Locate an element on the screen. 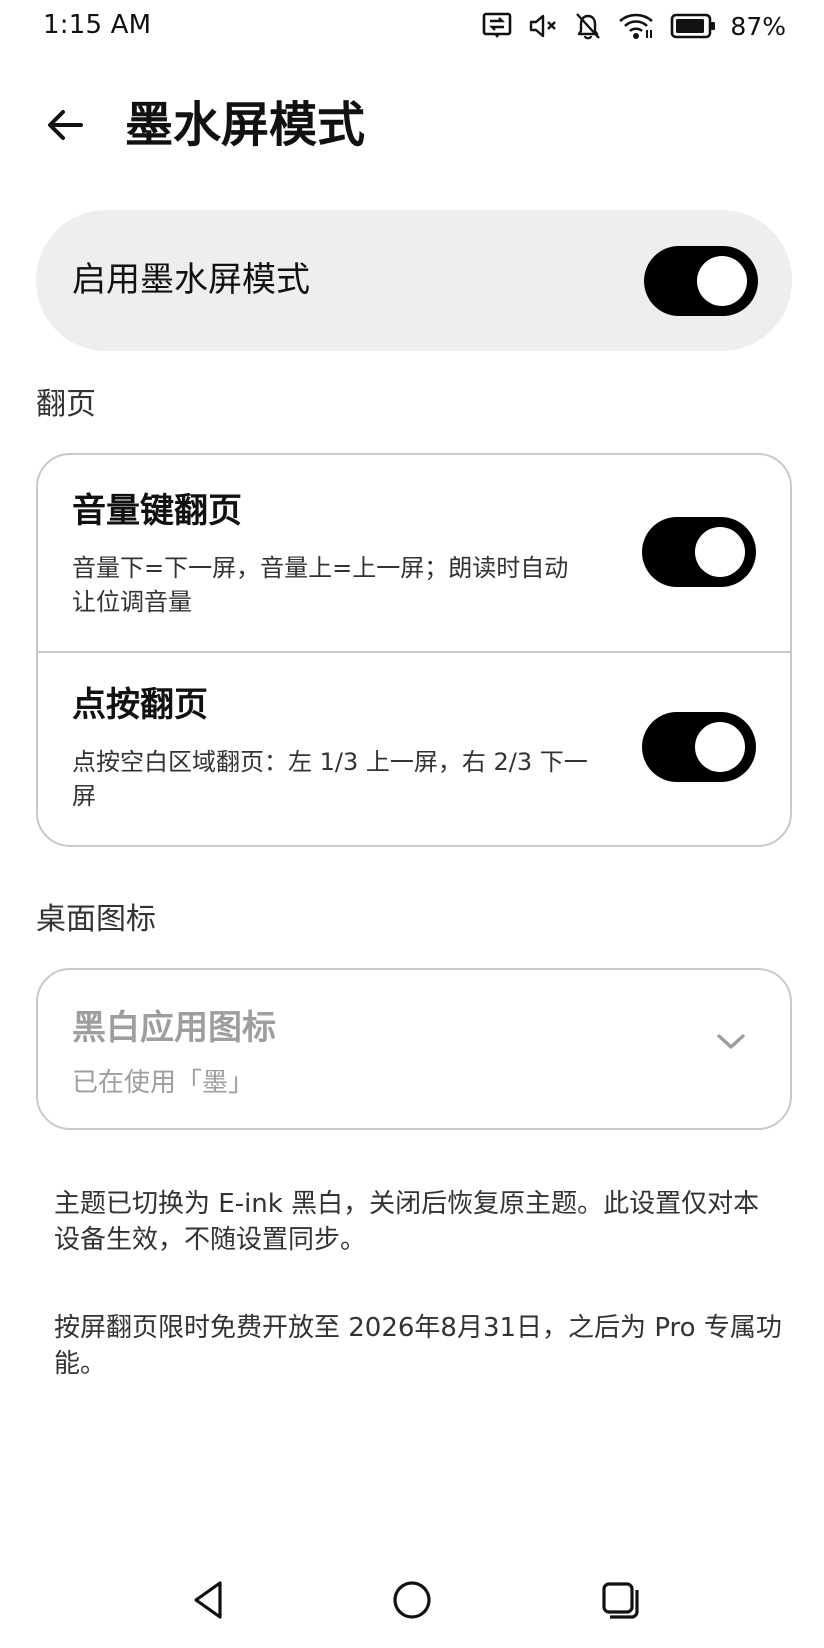  tap-page-turn-switch is located at coordinates (699, 747).